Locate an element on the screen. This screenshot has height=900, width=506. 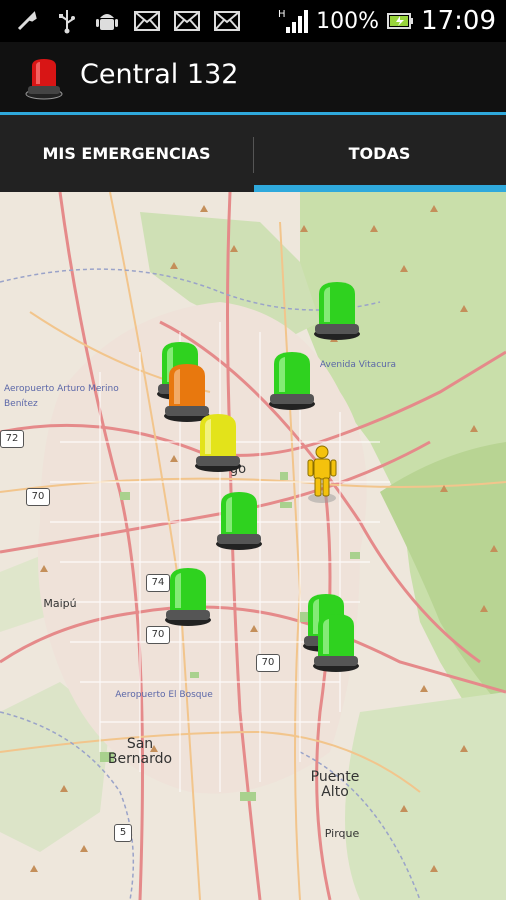
tab-bar: MIS EMERGENCIAS TODAS is located at coordinates (253, 152).